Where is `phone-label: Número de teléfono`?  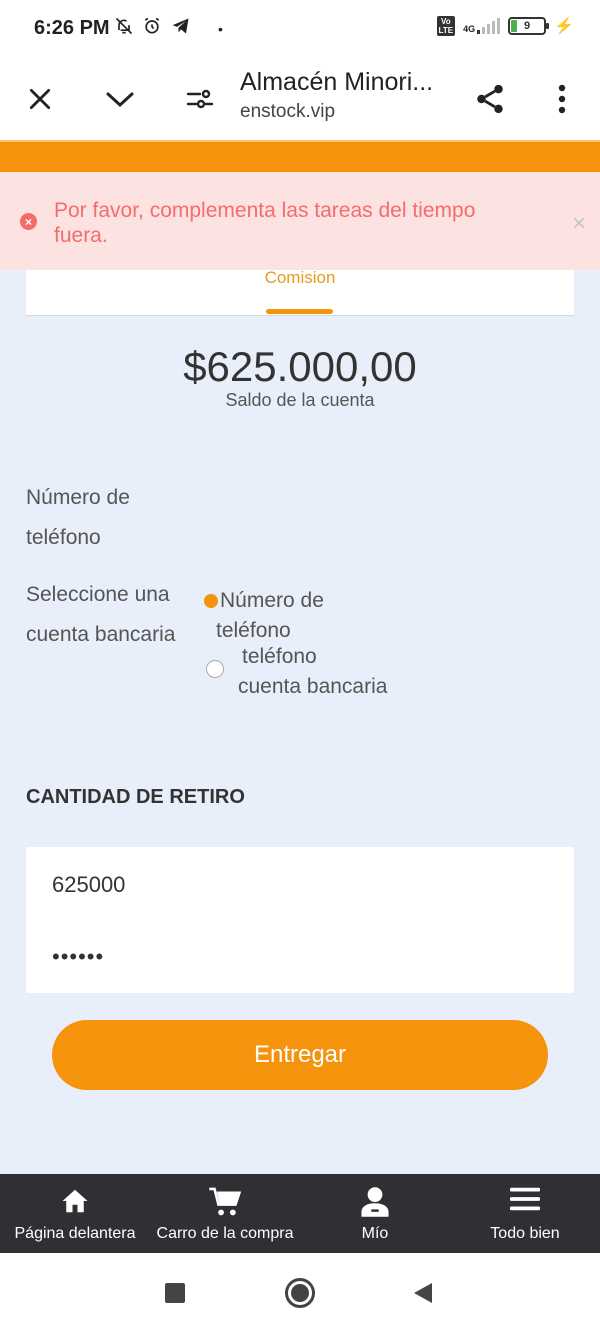 phone-label: Número de teléfono is located at coordinates (78, 517).